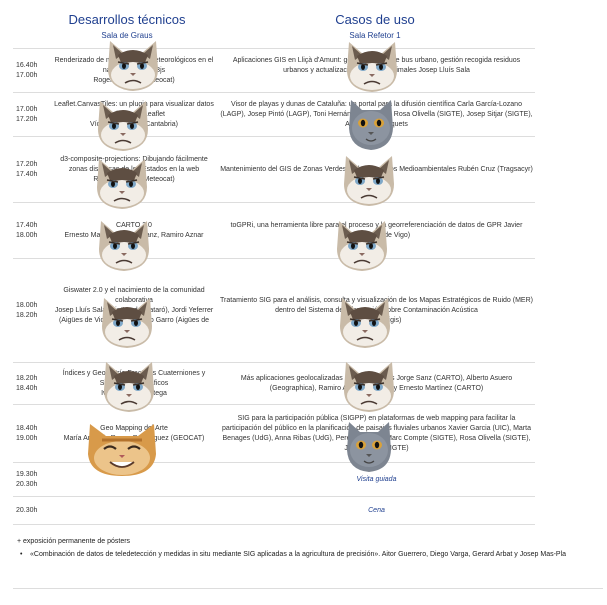 Image resolution: width=607 pixels, height=605 pixels. What do you see at coordinates (31, 230) in the screenshot?
I see `time-slot: 17.40h 18.00h` at bounding box center [31, 230].